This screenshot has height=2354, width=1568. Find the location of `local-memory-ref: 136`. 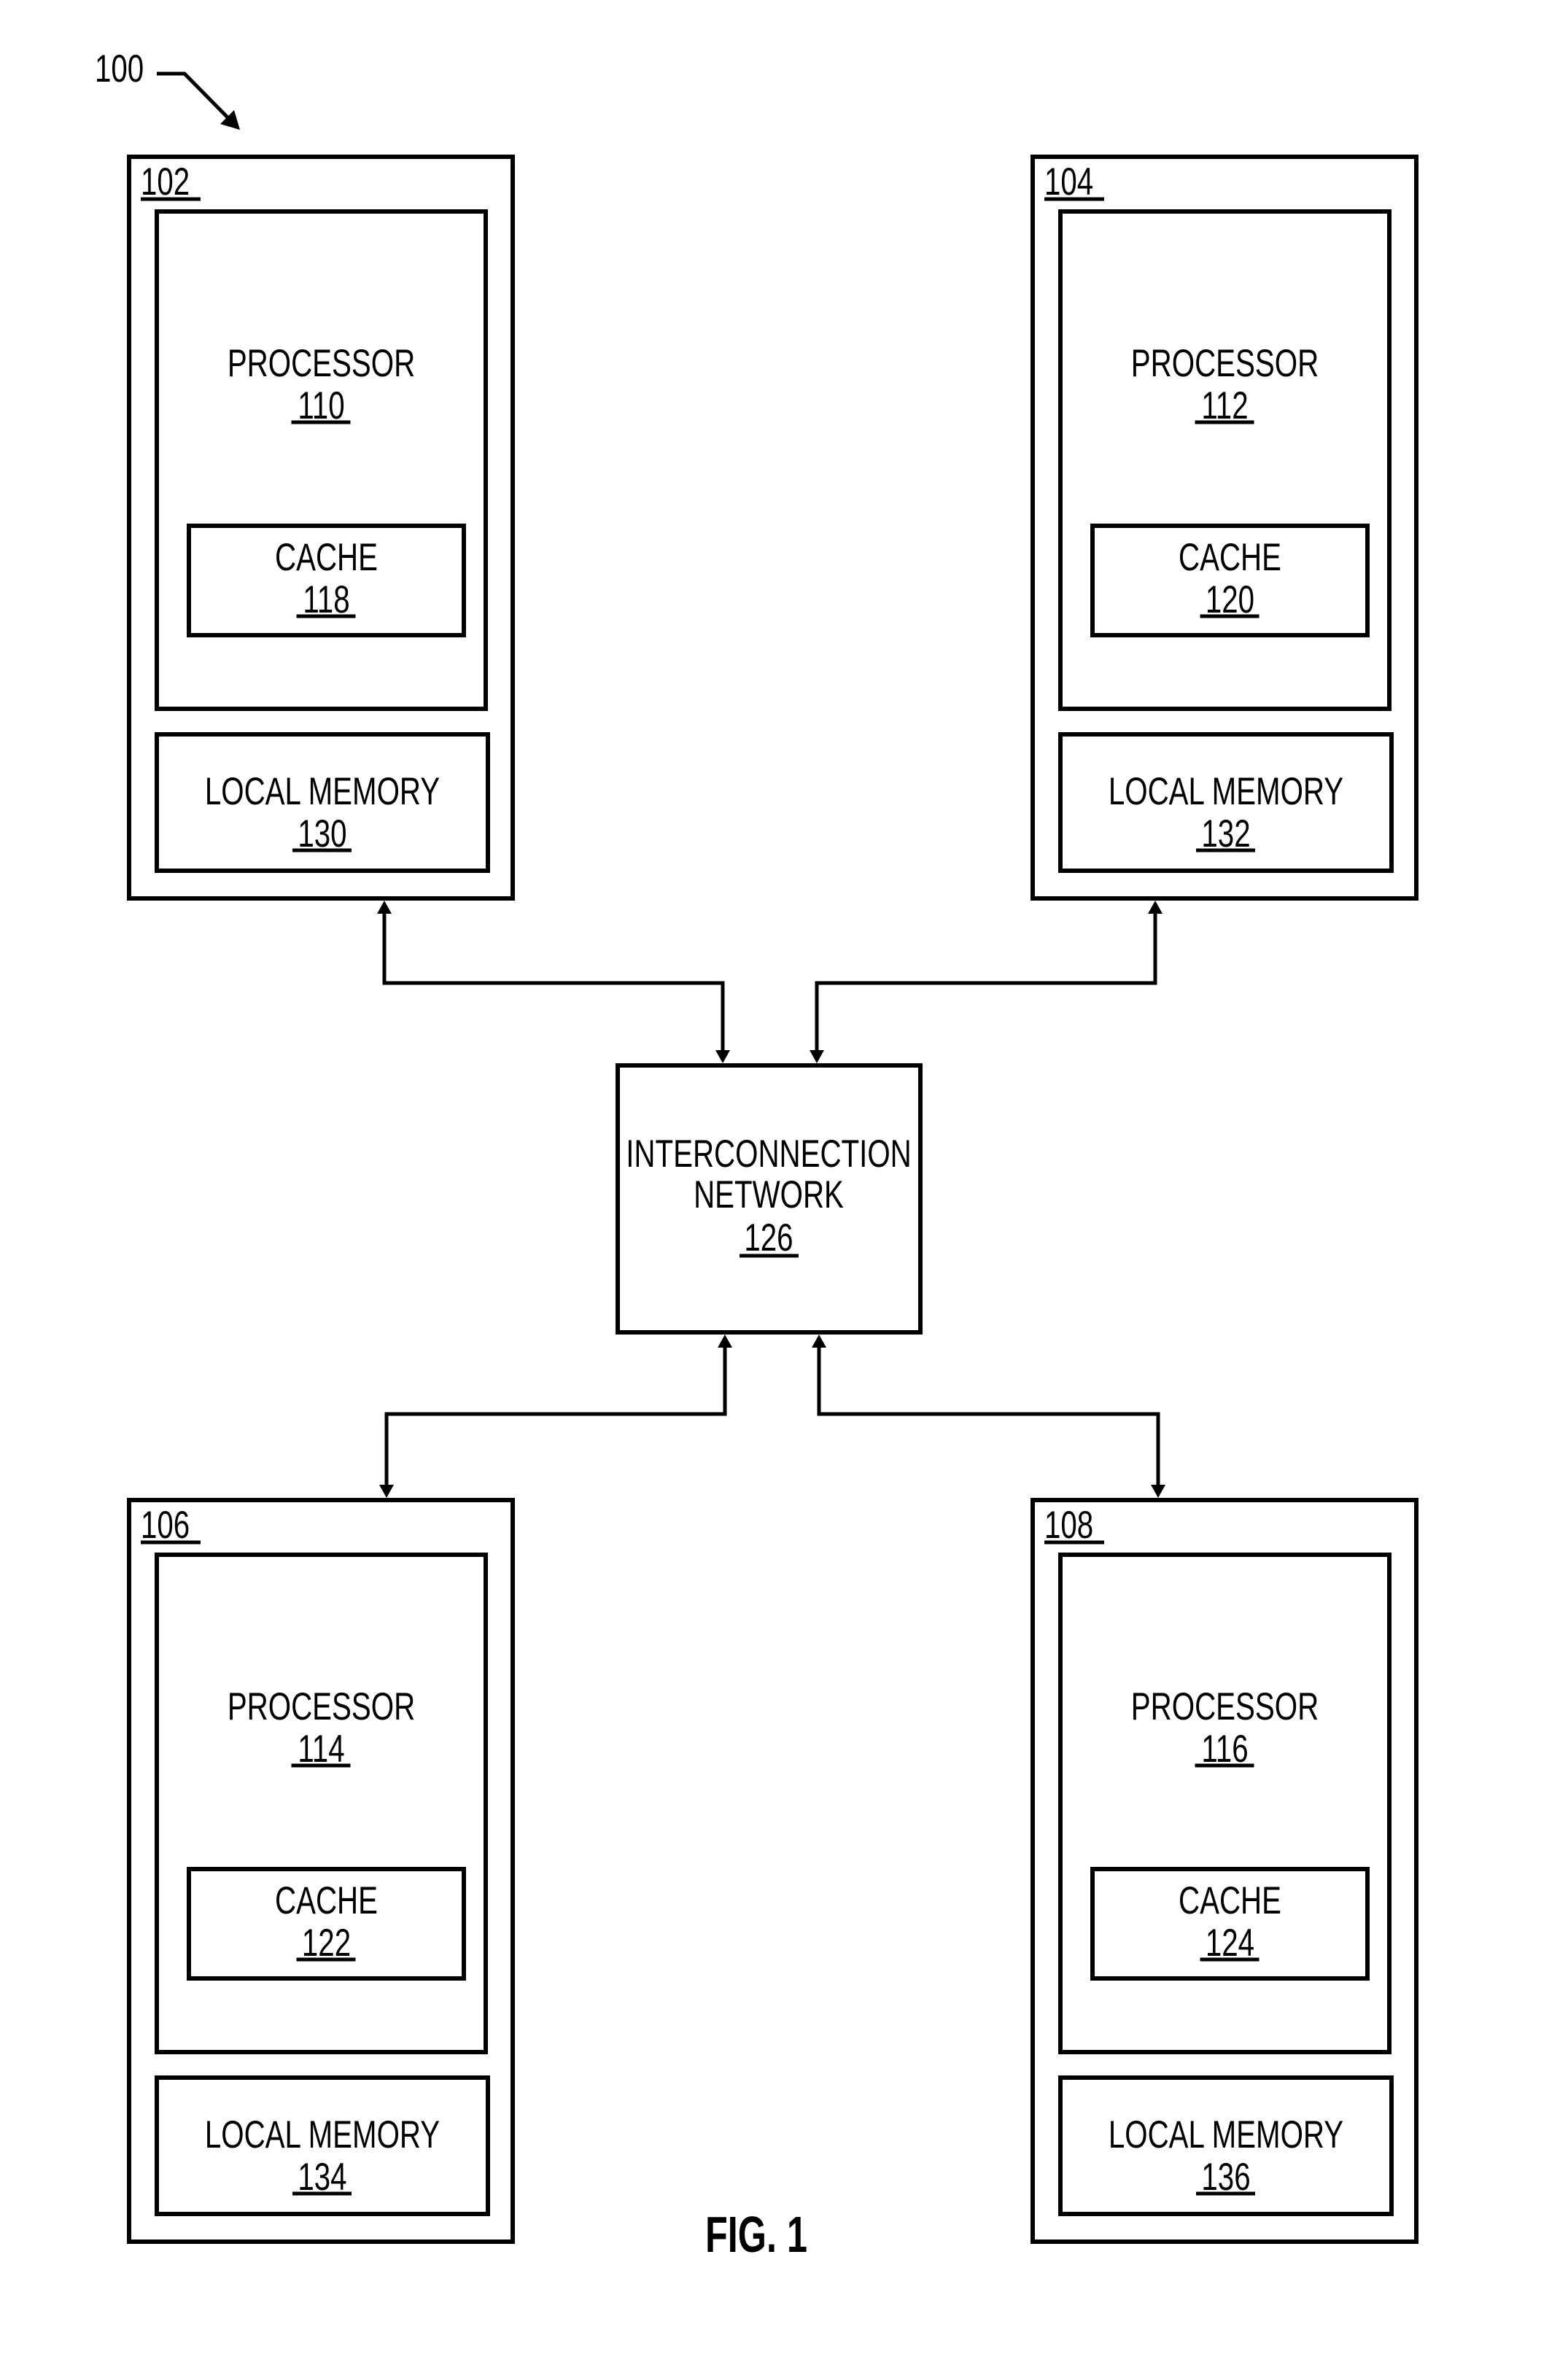

local-memory-ref: 136 is located at coordinates (1225, 2177).